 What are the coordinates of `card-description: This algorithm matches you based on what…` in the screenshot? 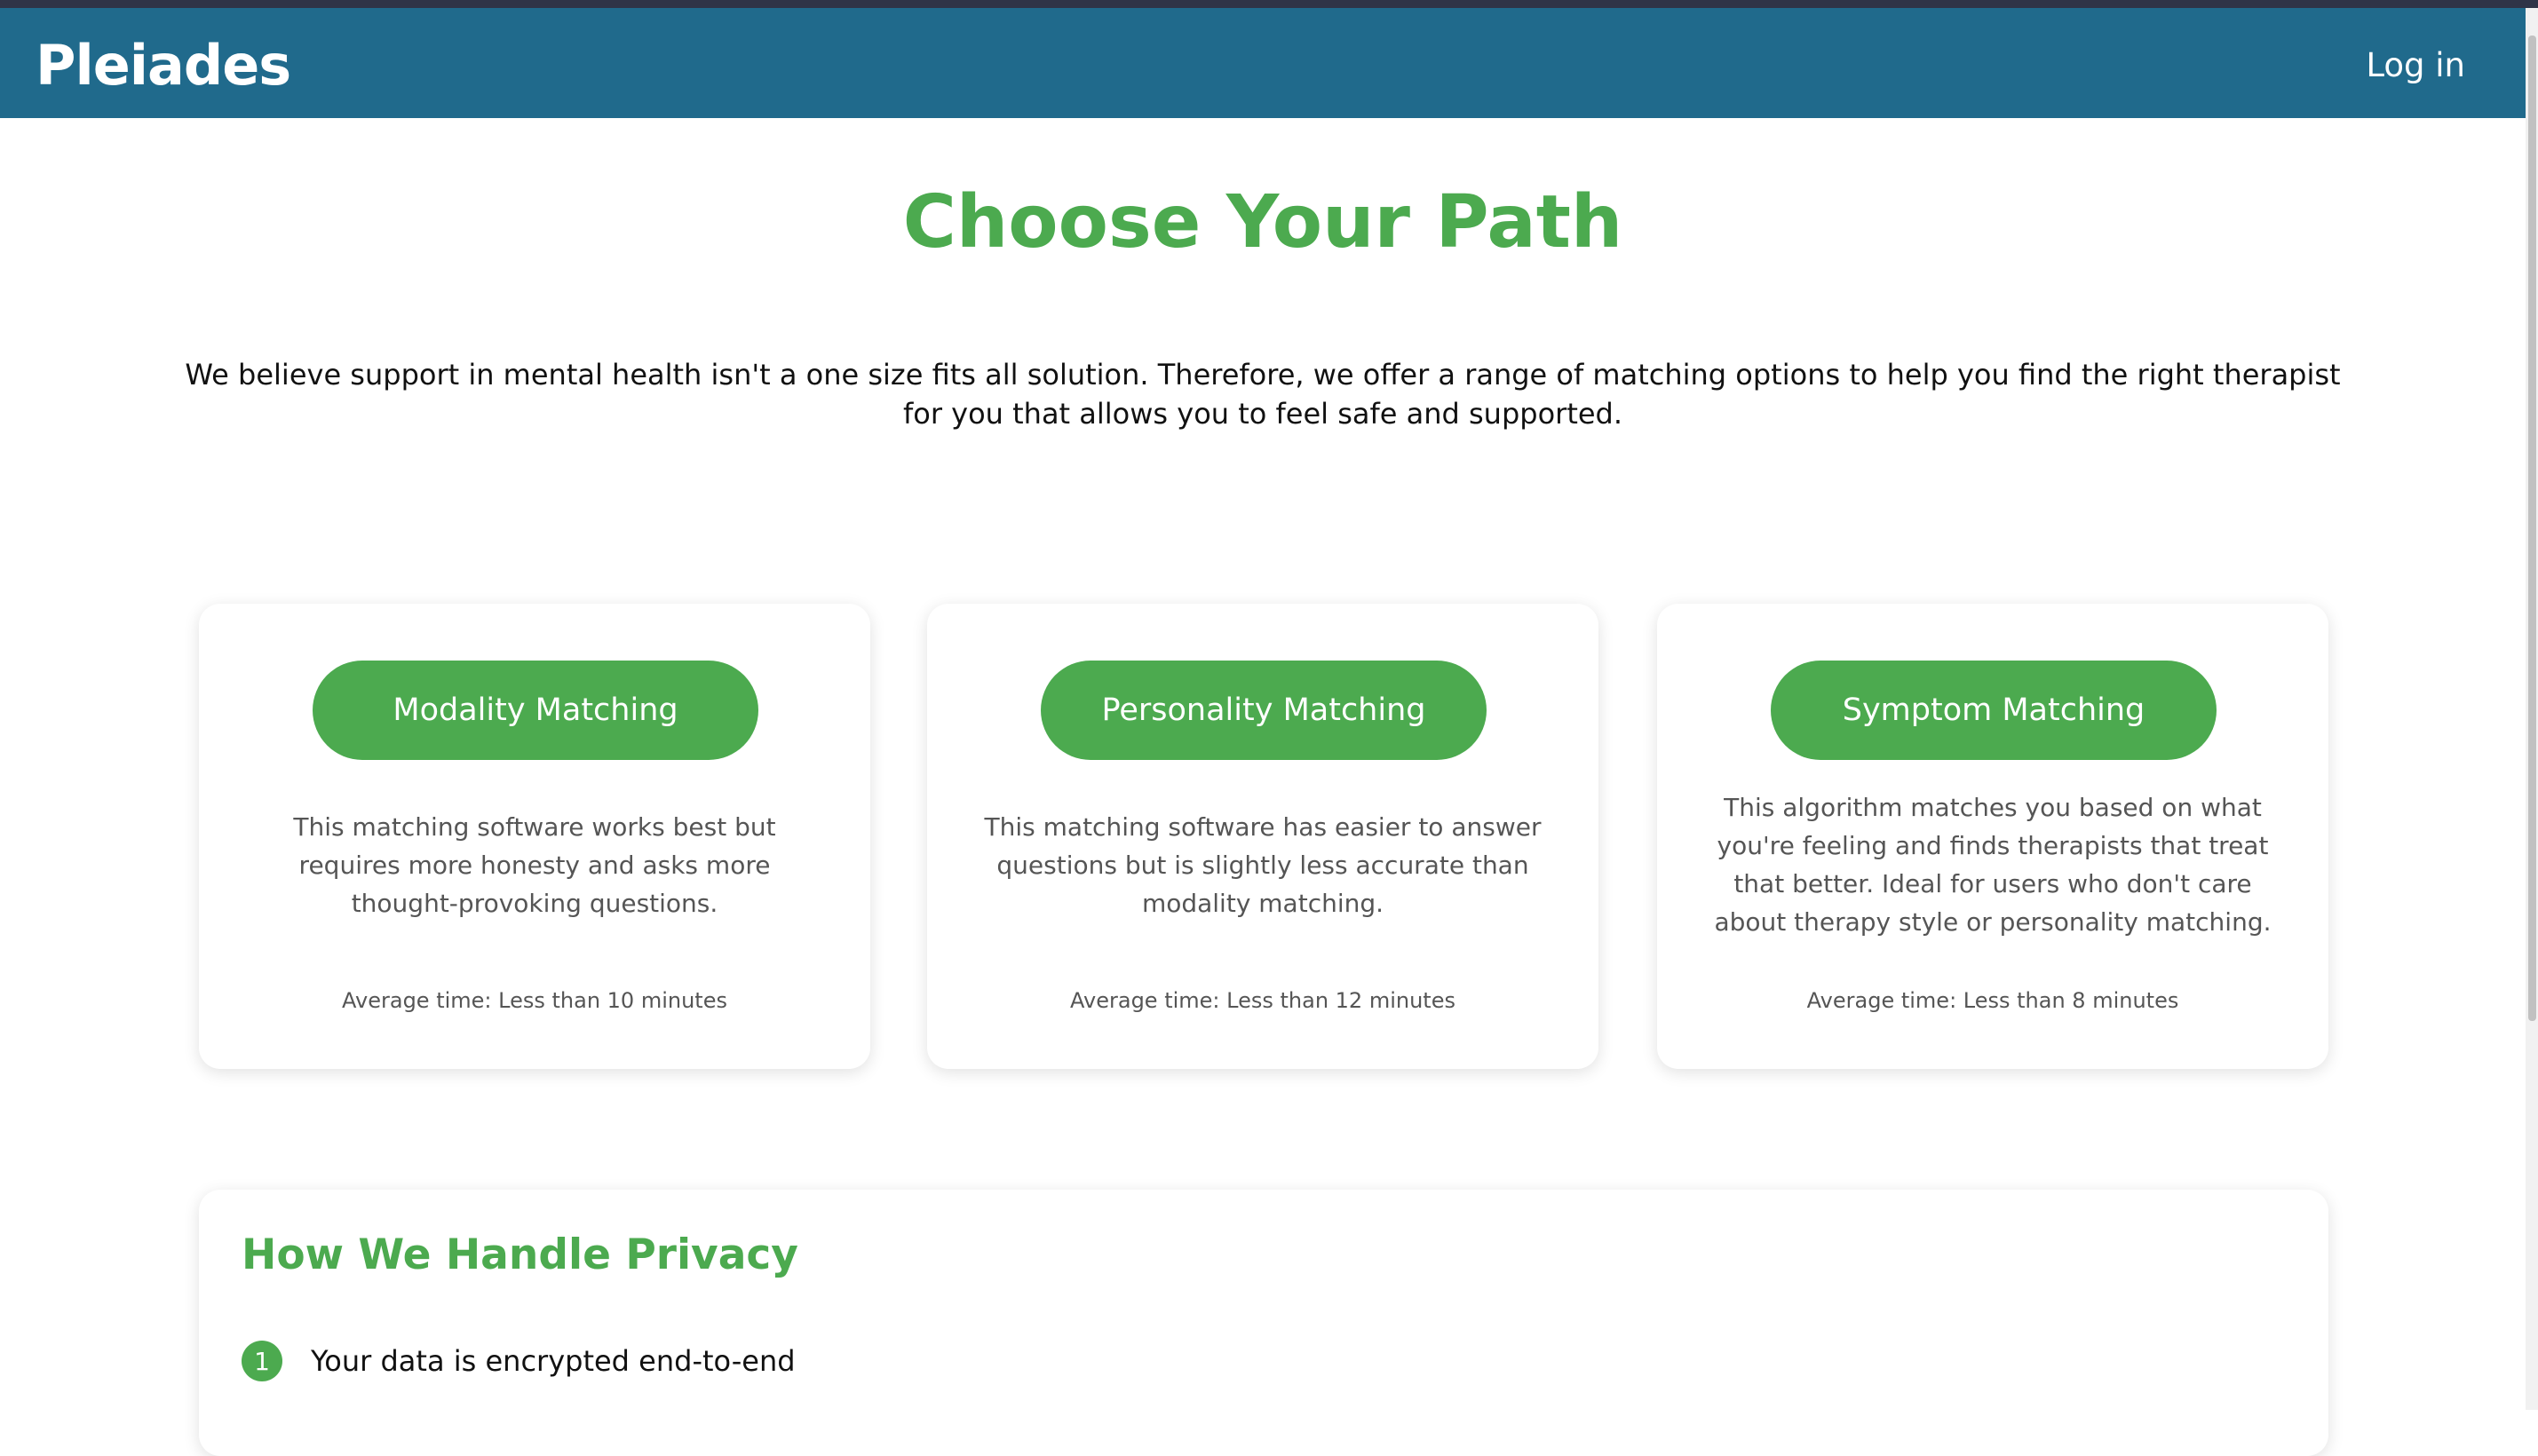 It's located at (1993, 865).